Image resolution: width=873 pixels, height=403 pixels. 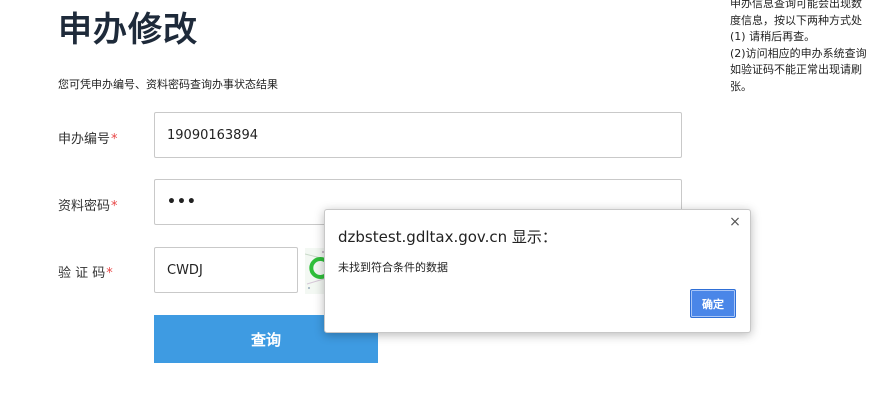 I want to click on notice-line: 张。, so click(x=741, y=86).